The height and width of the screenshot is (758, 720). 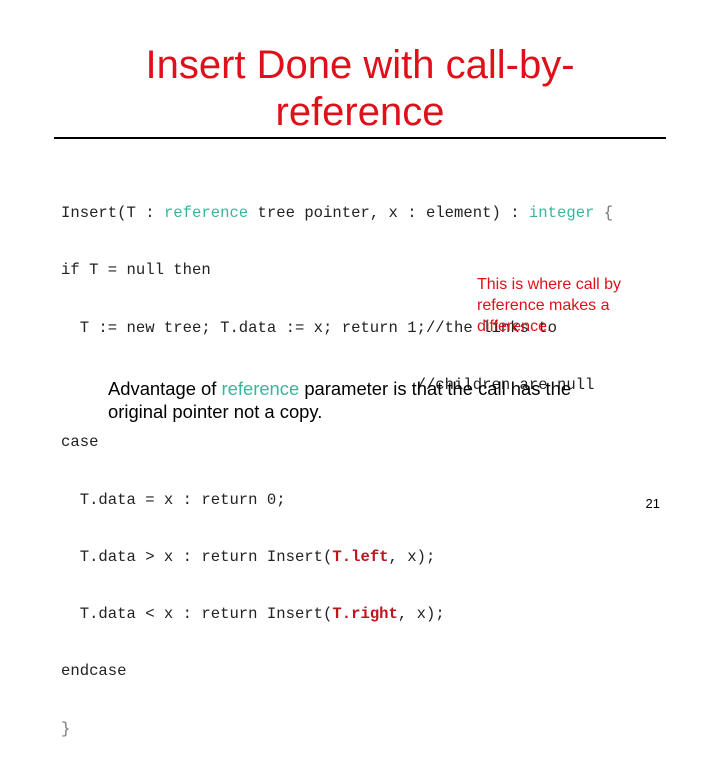 I want to click on code-line-start: T.data > x : return Insert(, so click(x=197, y=556).